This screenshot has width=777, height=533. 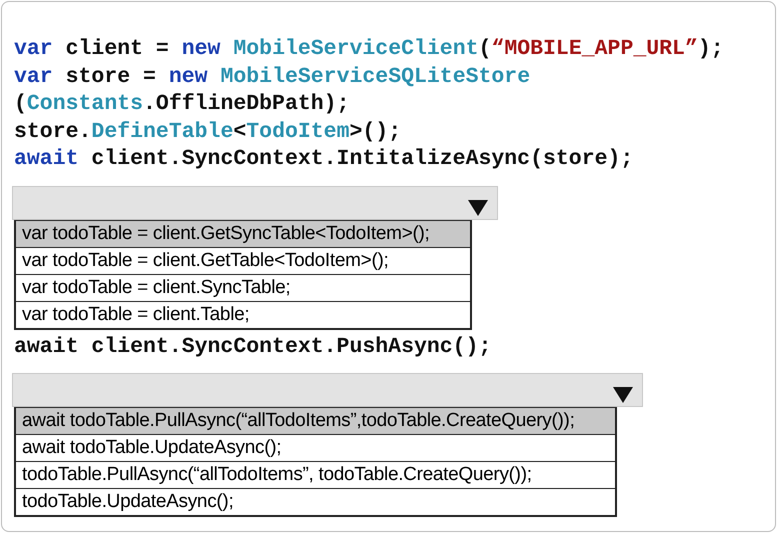 What do you see at coordinates (273, 77) in the screenshot?
I see `code-line: var store = new MobileServiceSQLiteStore` at bounding box center [273, 77].